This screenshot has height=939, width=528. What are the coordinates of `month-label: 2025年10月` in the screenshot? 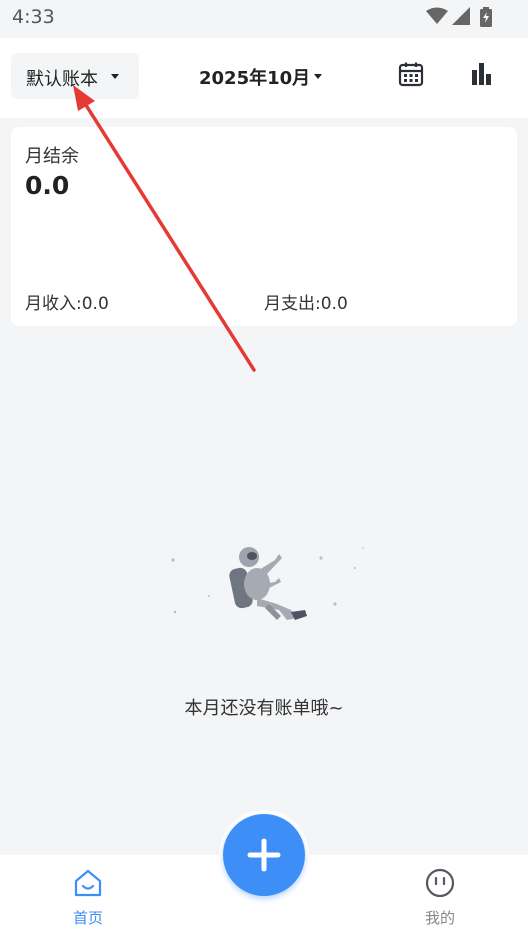 It's located at (255, 78).